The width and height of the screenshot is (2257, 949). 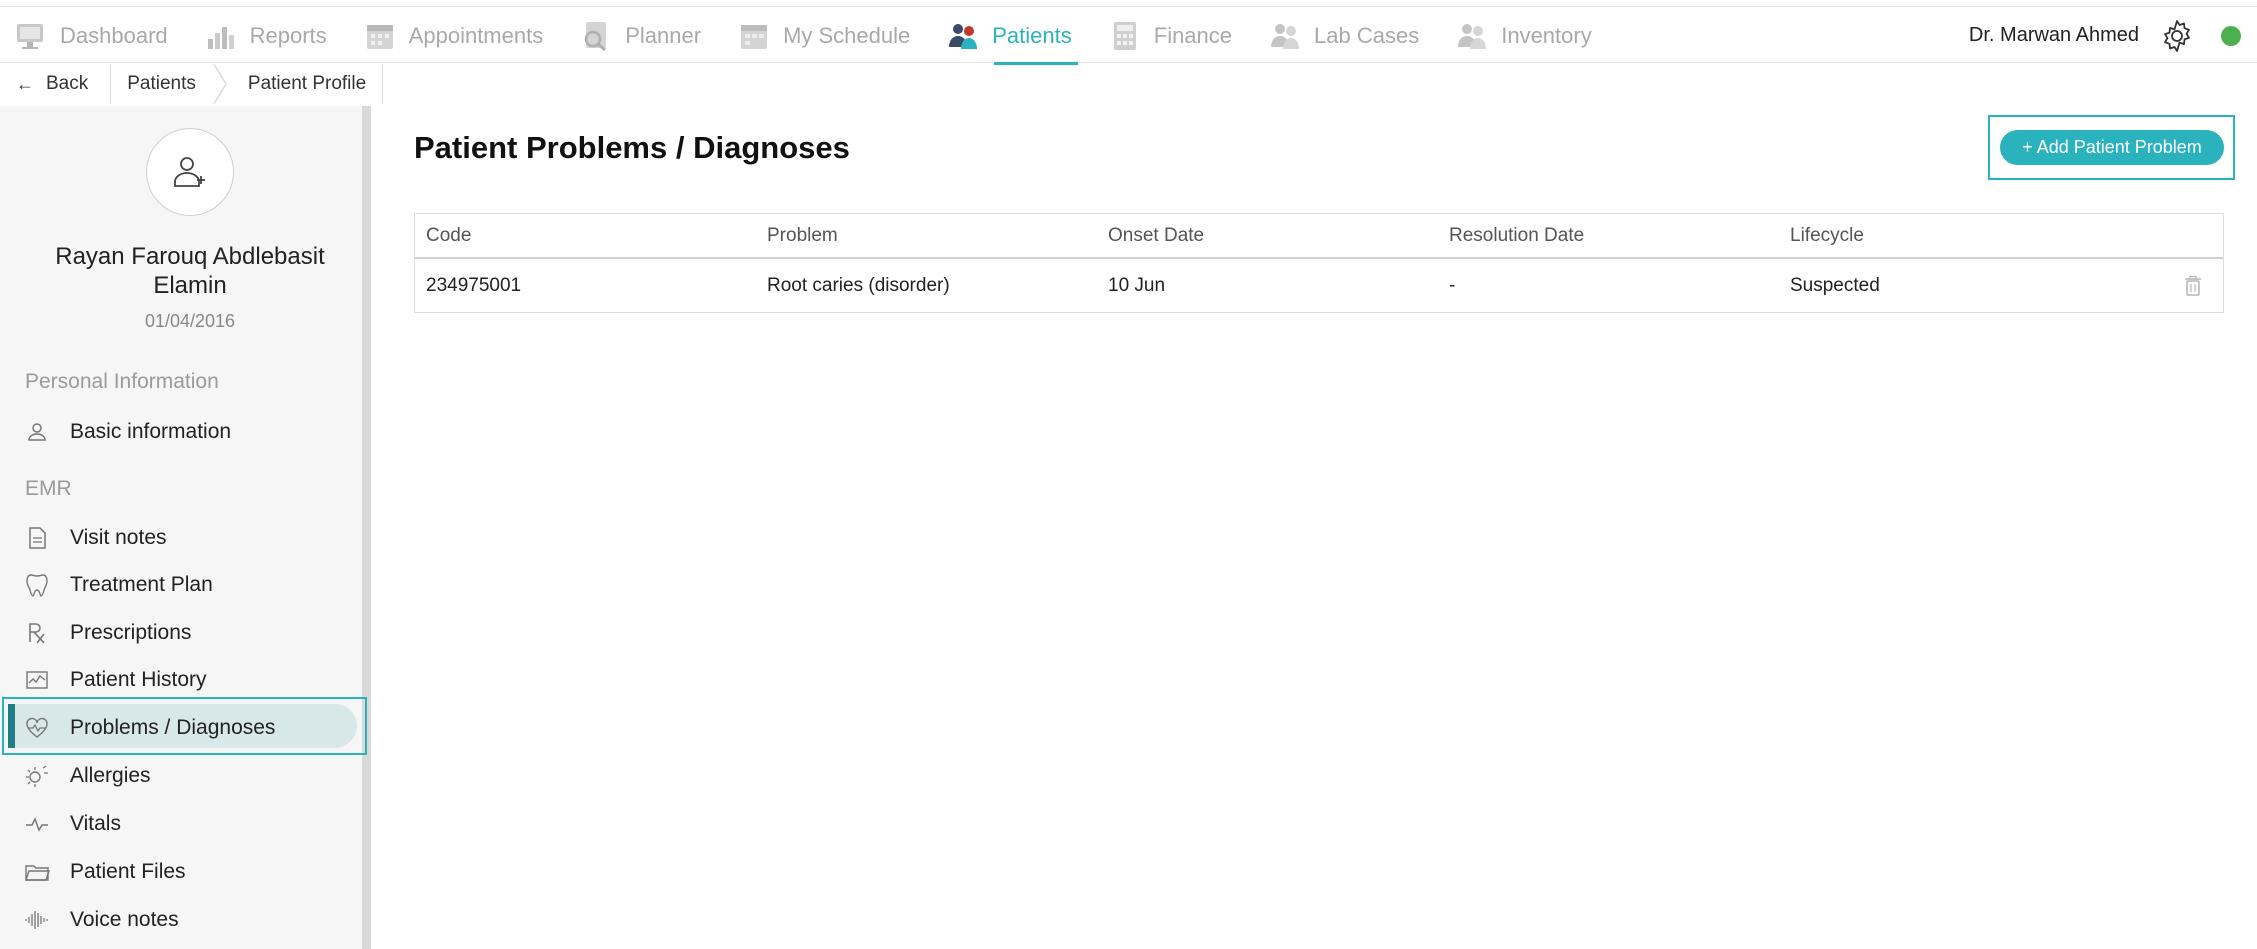 I want to click on nav-label: Dashboard, so click(x=114, y=35).